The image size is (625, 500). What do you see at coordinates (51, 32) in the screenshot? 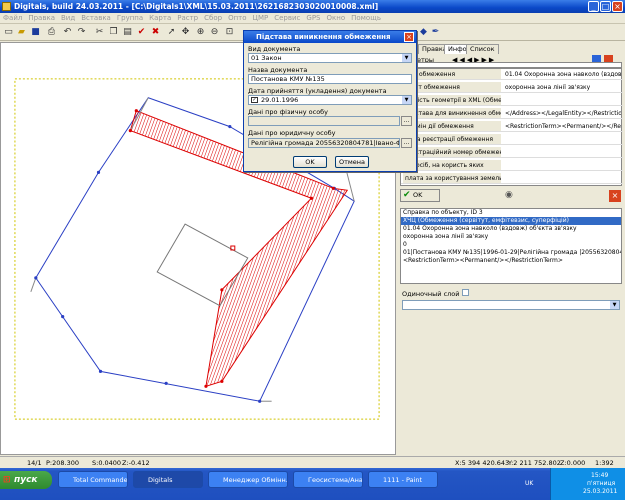
I see `print-icon: ⎙` at bounding box center [51, 32].